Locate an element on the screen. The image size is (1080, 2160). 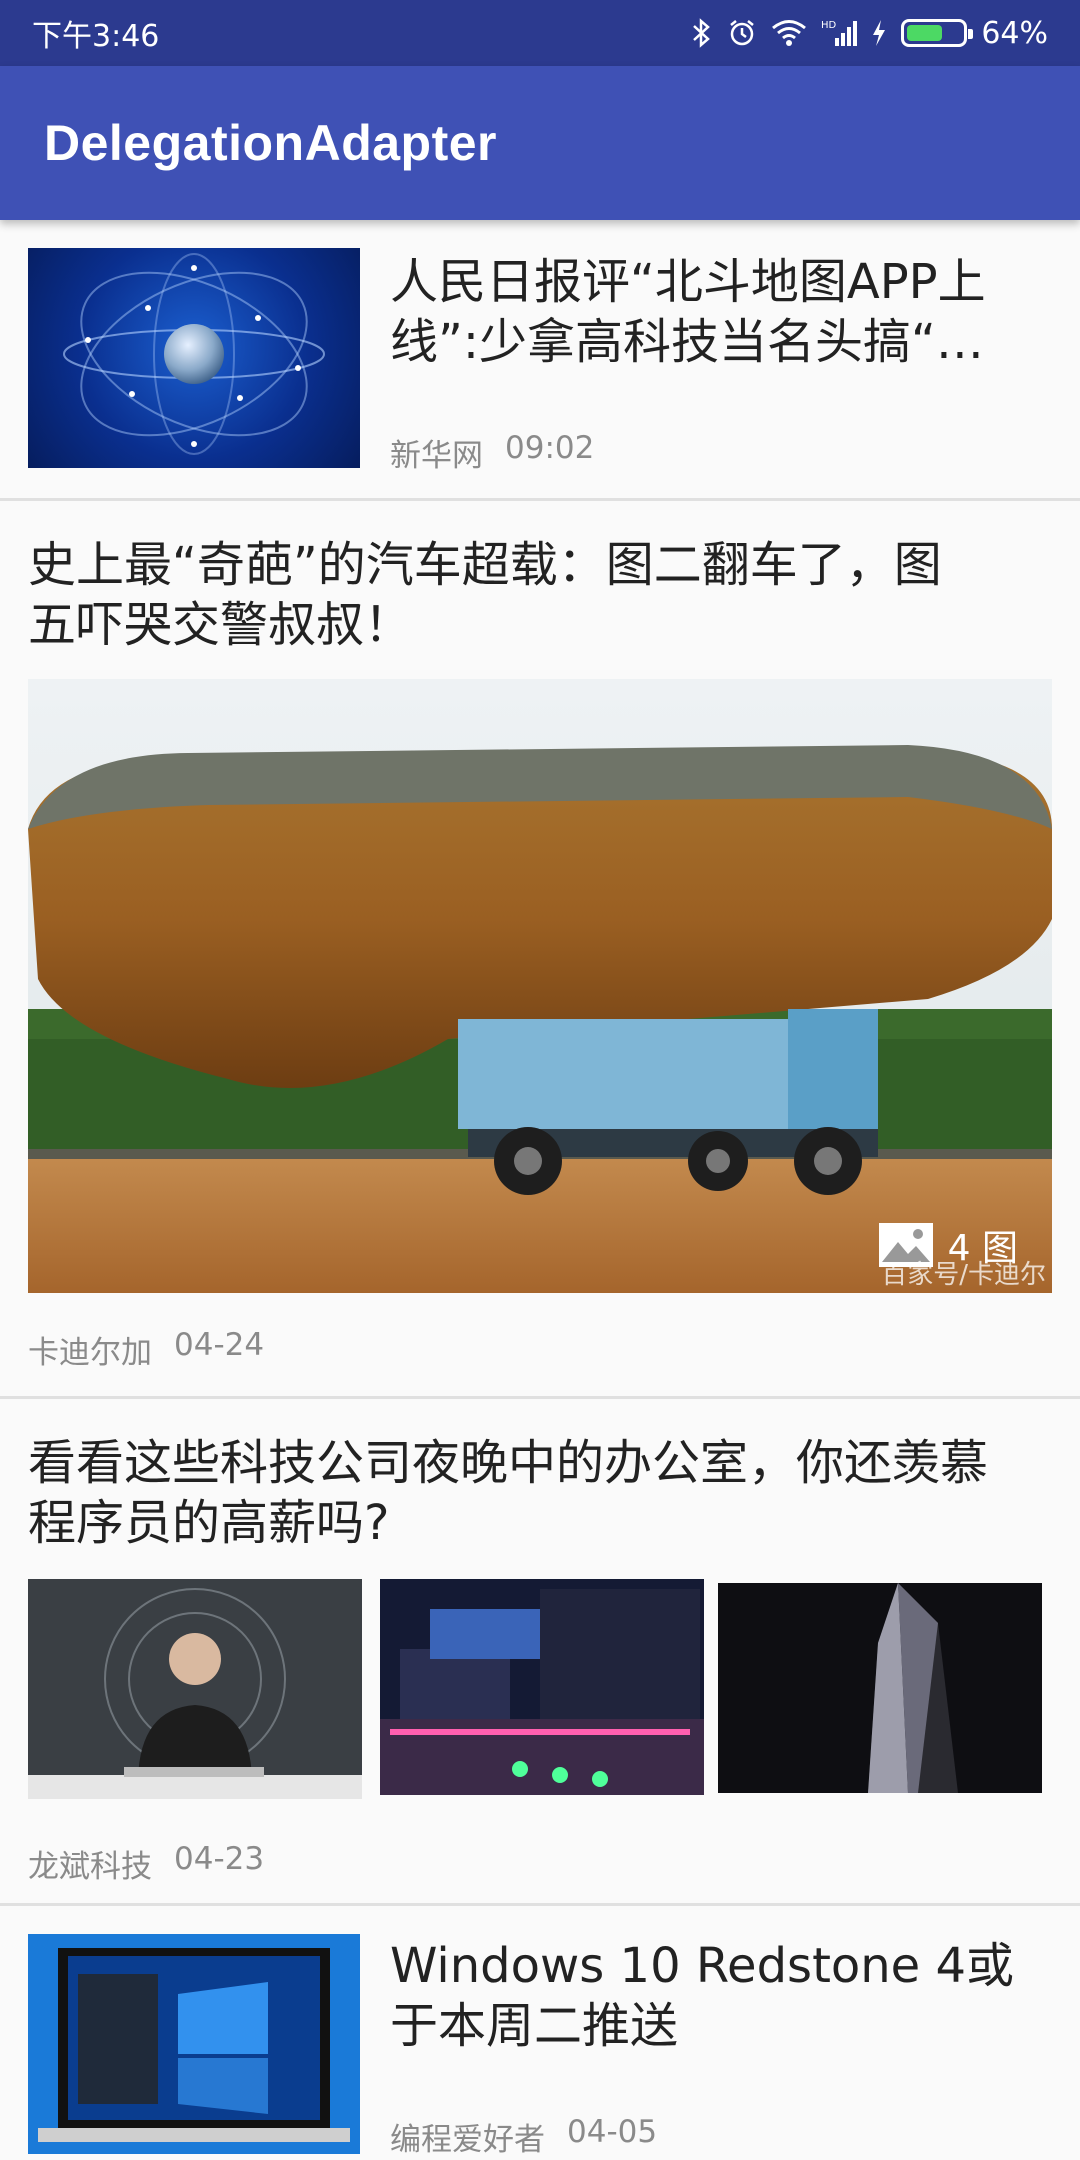
office-night-plaza-image is located at coordinates (542, 1687).